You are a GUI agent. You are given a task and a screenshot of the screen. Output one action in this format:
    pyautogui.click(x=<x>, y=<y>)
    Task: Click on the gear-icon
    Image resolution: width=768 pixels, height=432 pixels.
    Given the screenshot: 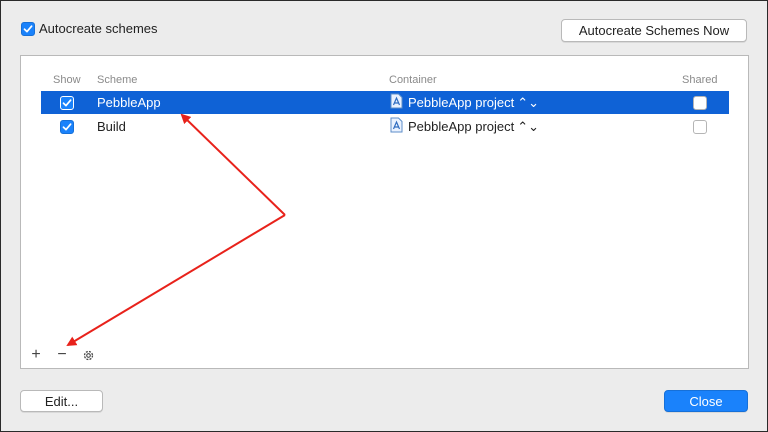 What is the action you would take?
    pyautogui.click(x=88, y=355)
    